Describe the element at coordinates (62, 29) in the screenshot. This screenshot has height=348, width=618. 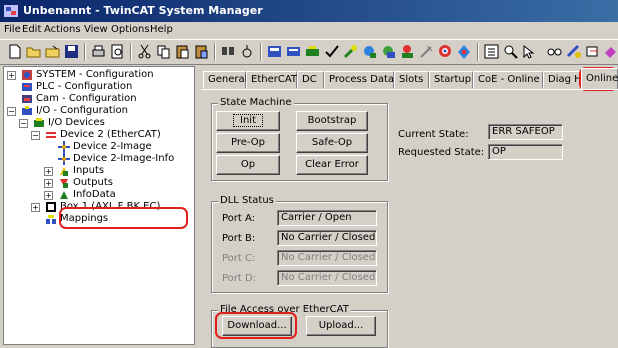
I see `menu-actions: Actions` at that location.